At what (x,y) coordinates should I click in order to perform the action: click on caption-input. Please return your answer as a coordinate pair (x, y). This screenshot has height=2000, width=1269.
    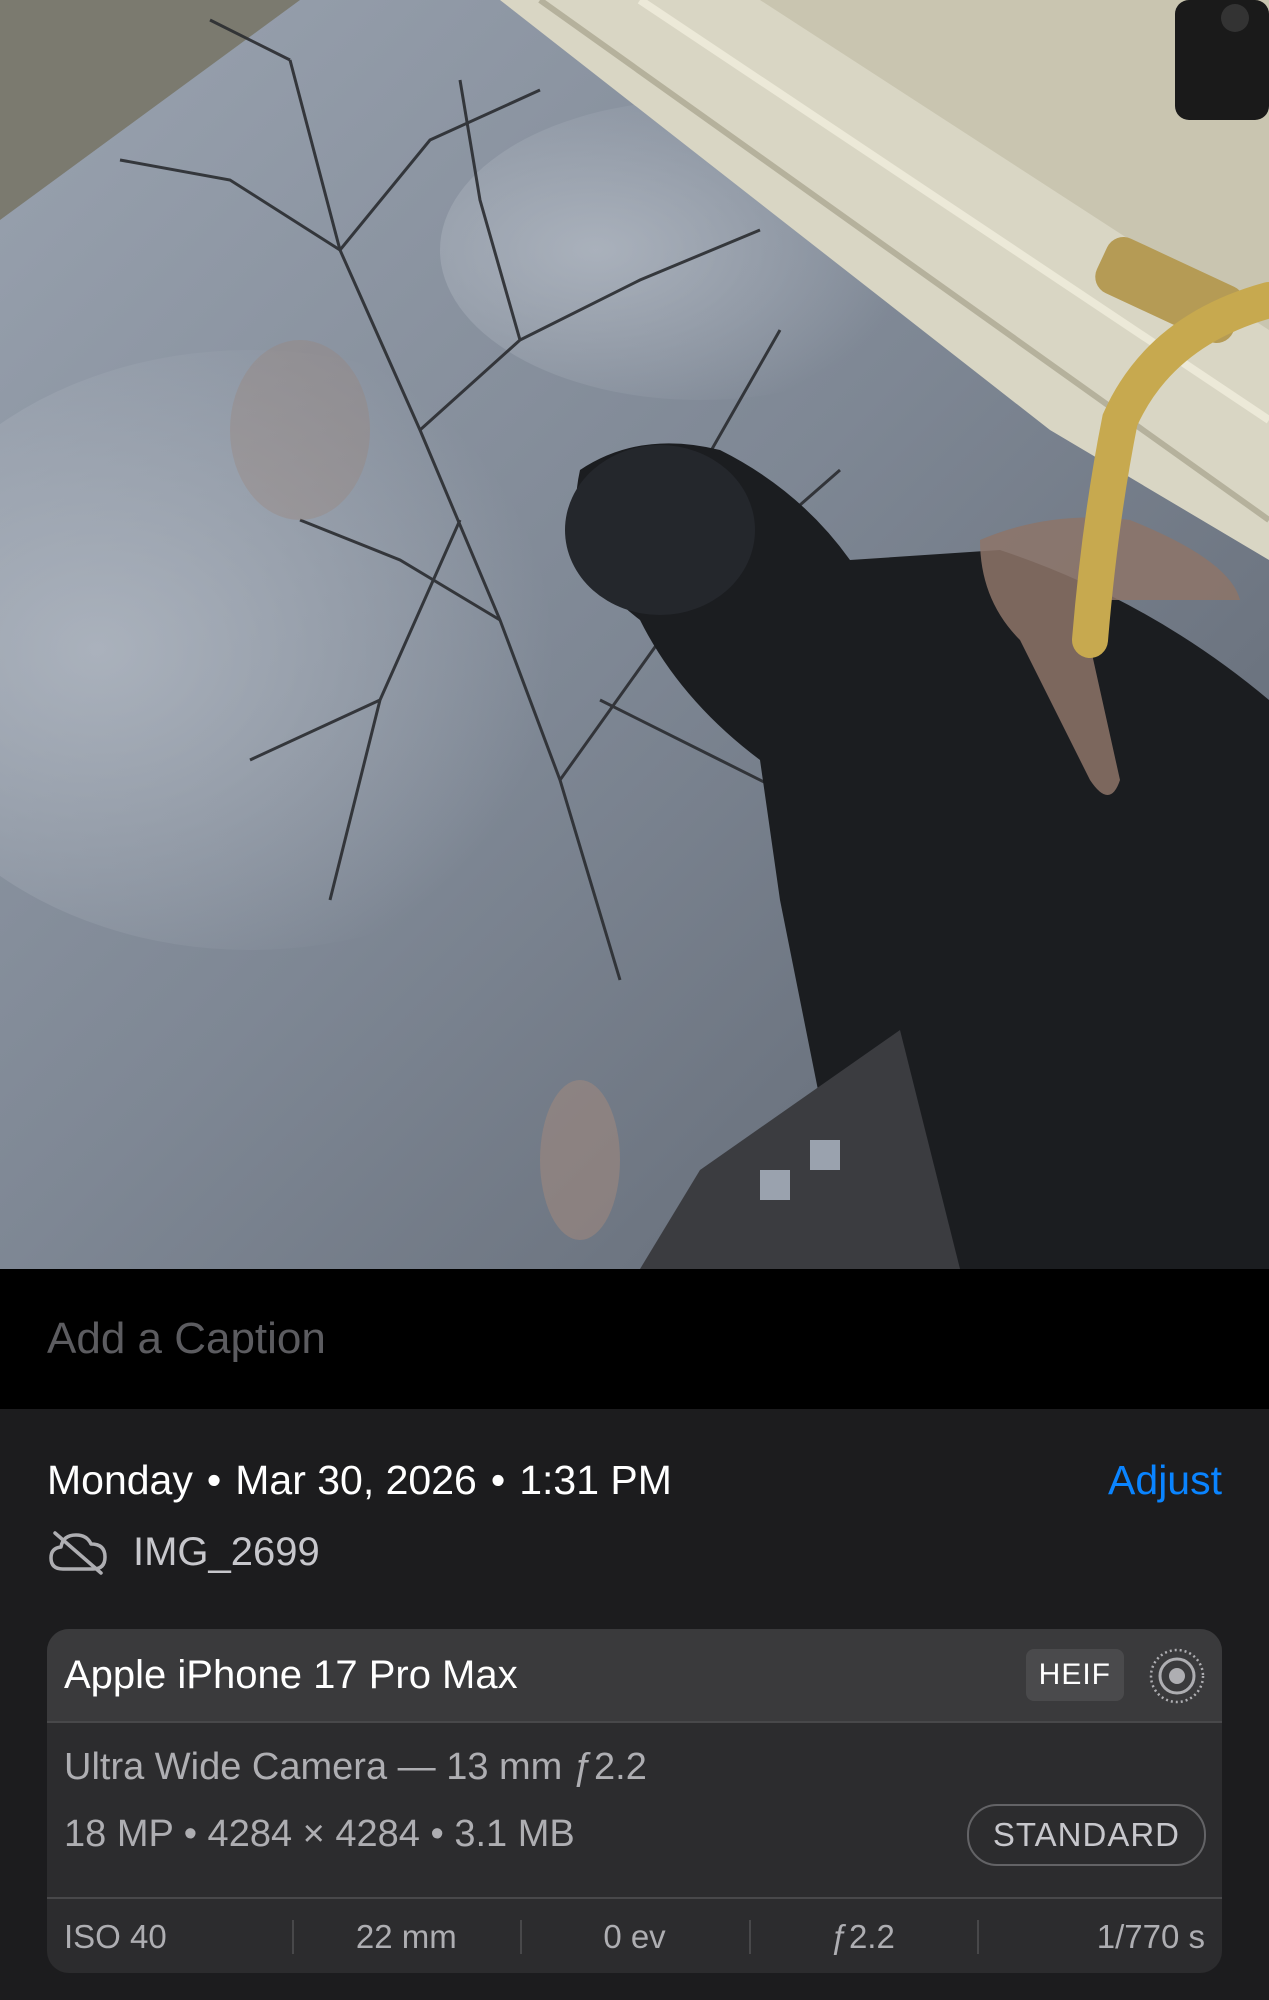
    Looking at the image, I should click on (597, 1339).